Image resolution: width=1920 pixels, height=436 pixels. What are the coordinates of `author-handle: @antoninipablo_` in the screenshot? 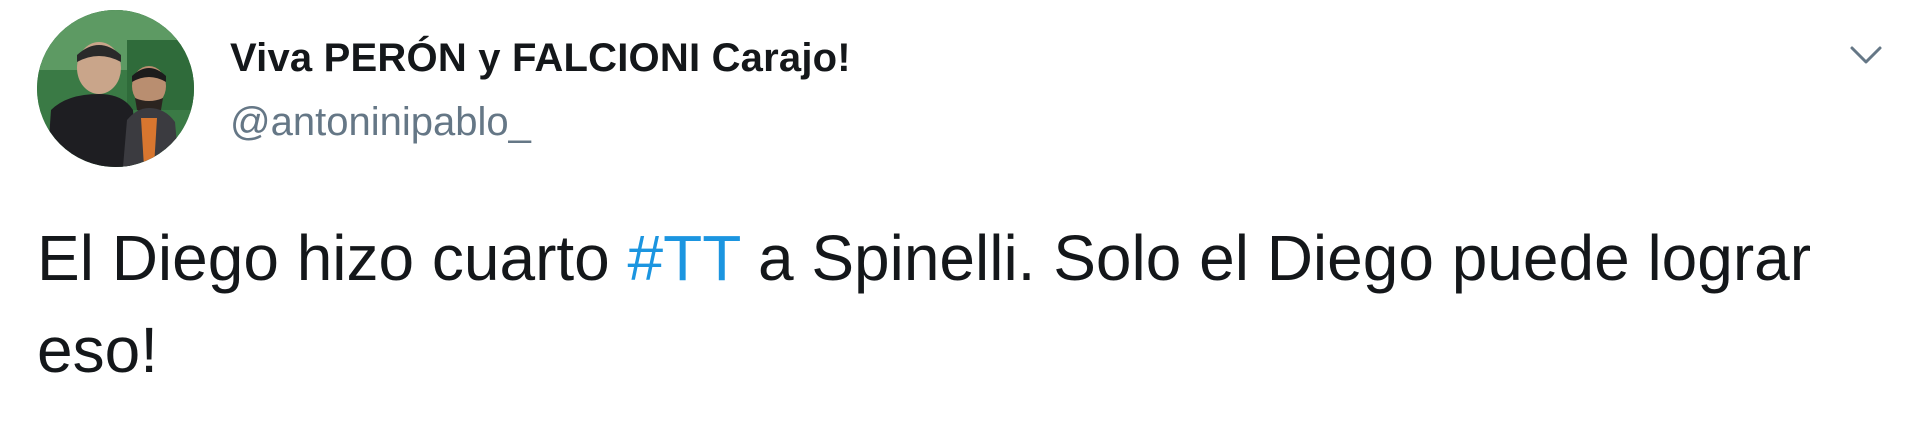 It's located at (380, 122).